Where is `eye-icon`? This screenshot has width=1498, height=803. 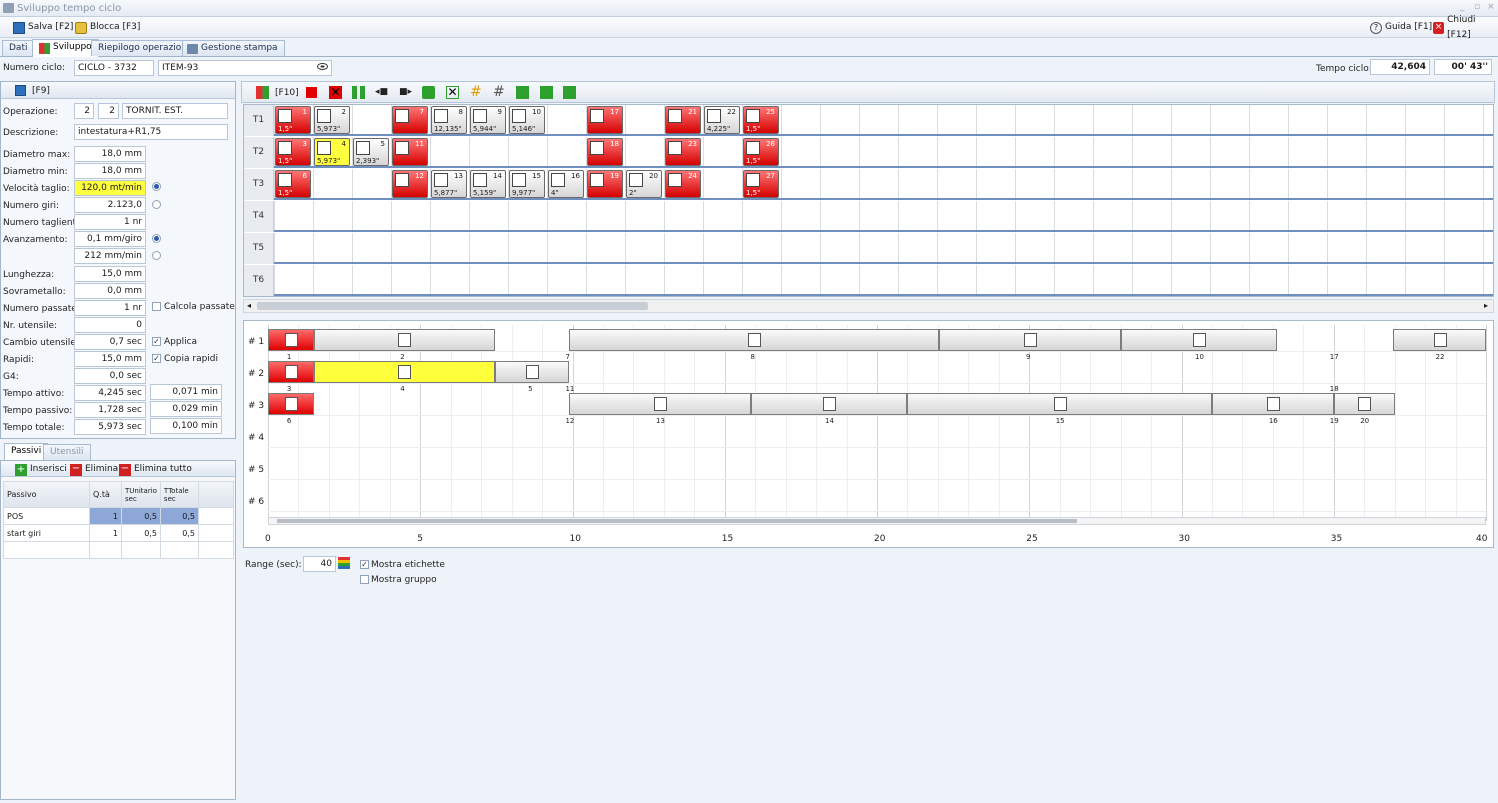
eye-icon is located at coordinates (322, 66).